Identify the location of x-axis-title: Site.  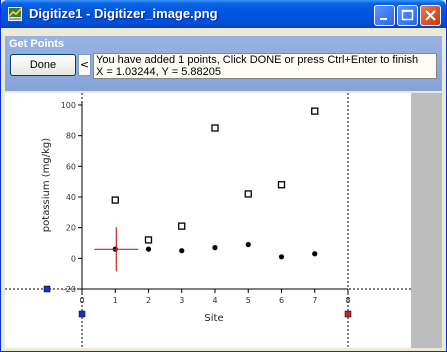
(213, 318).